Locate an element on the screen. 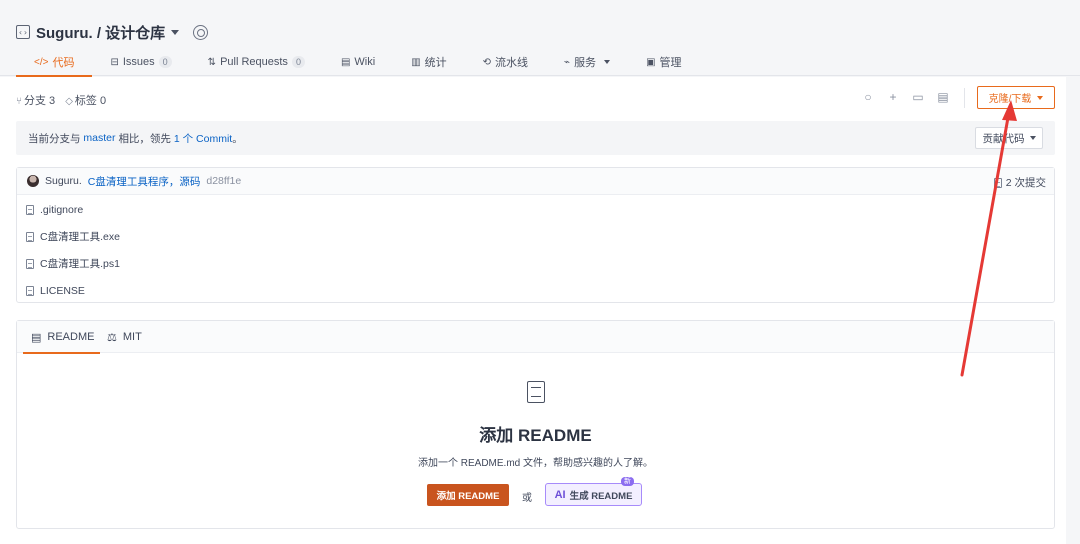 This screenshot has width=1080, height=544. annotation-arrow-head is located at coordinates (1009, 110).